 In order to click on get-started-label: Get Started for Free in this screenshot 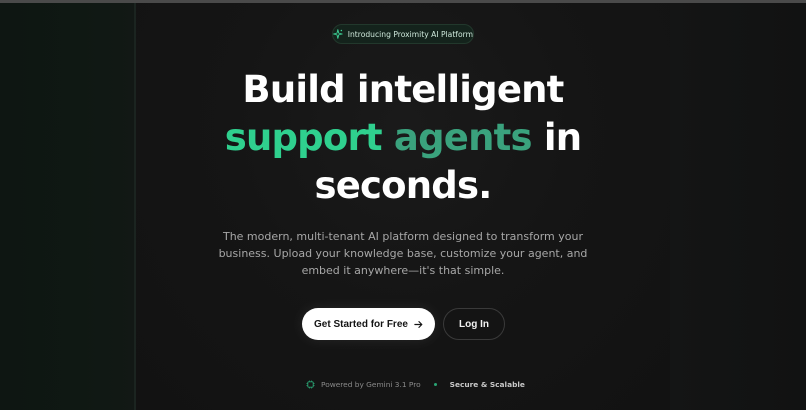, I will do `click(361, 324)`.